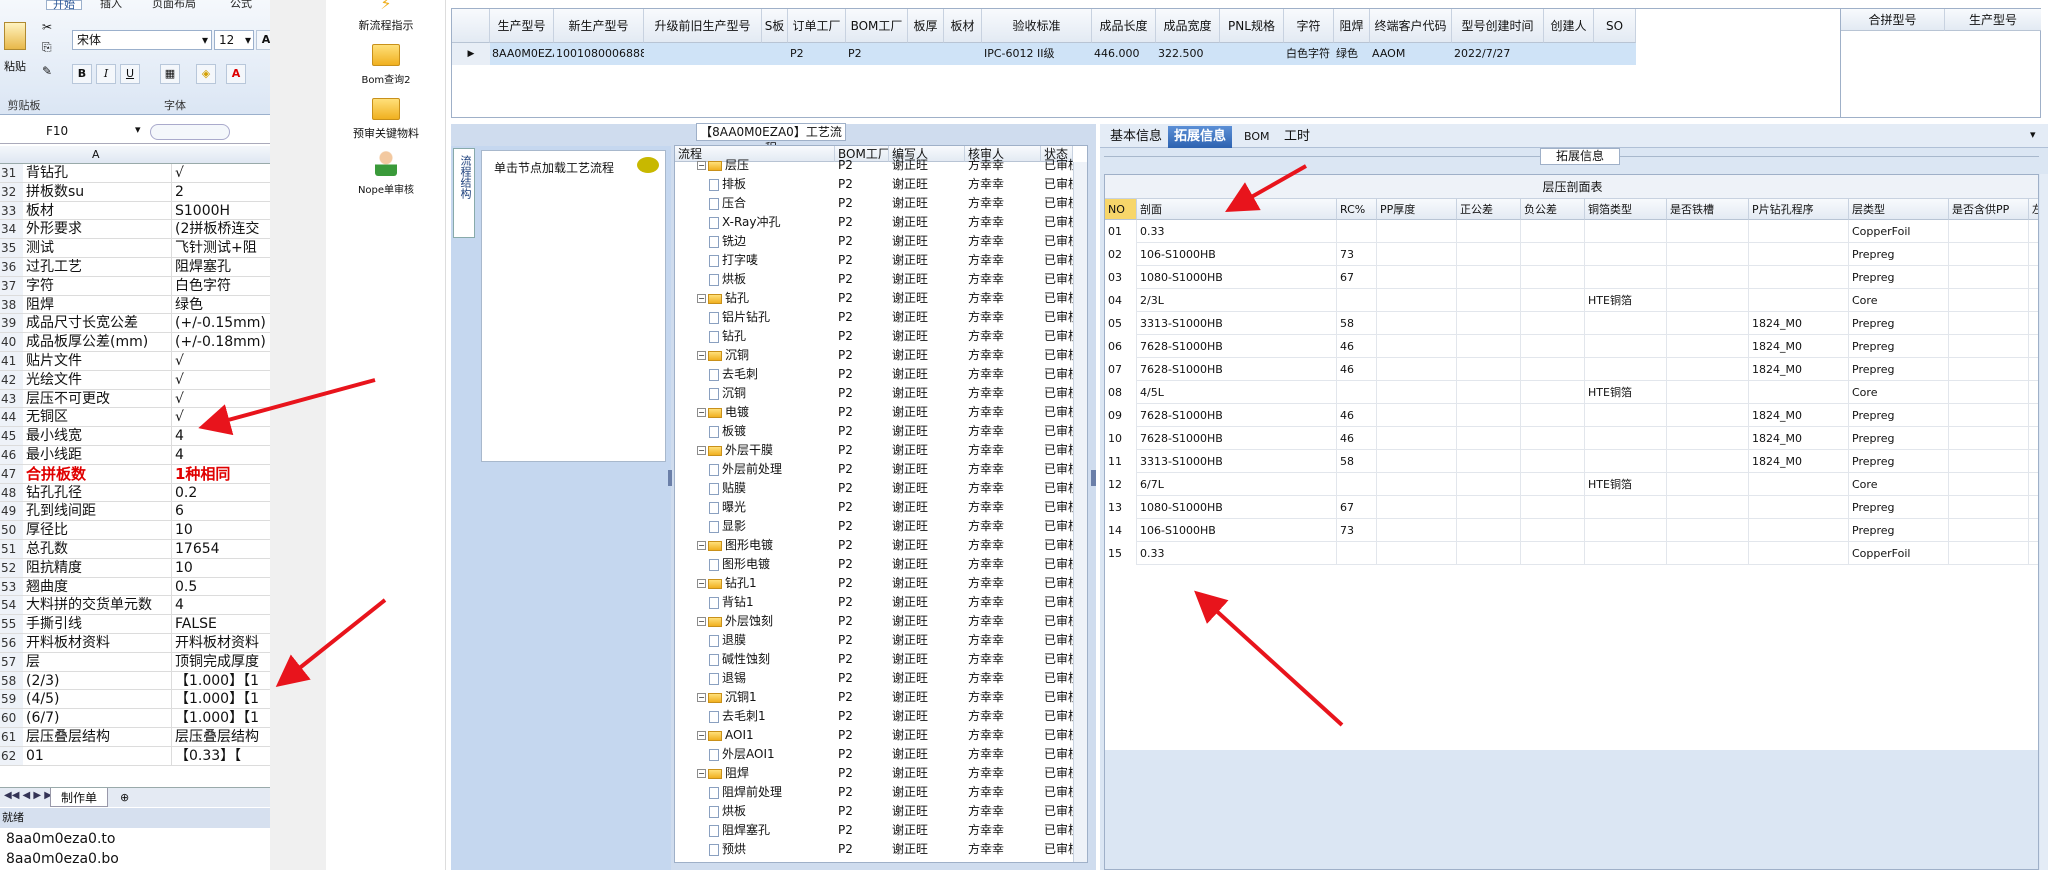  Describe the element at coordinates (47, 71) in the screenshot. I see `format-painter-icon: ✎` at that location.